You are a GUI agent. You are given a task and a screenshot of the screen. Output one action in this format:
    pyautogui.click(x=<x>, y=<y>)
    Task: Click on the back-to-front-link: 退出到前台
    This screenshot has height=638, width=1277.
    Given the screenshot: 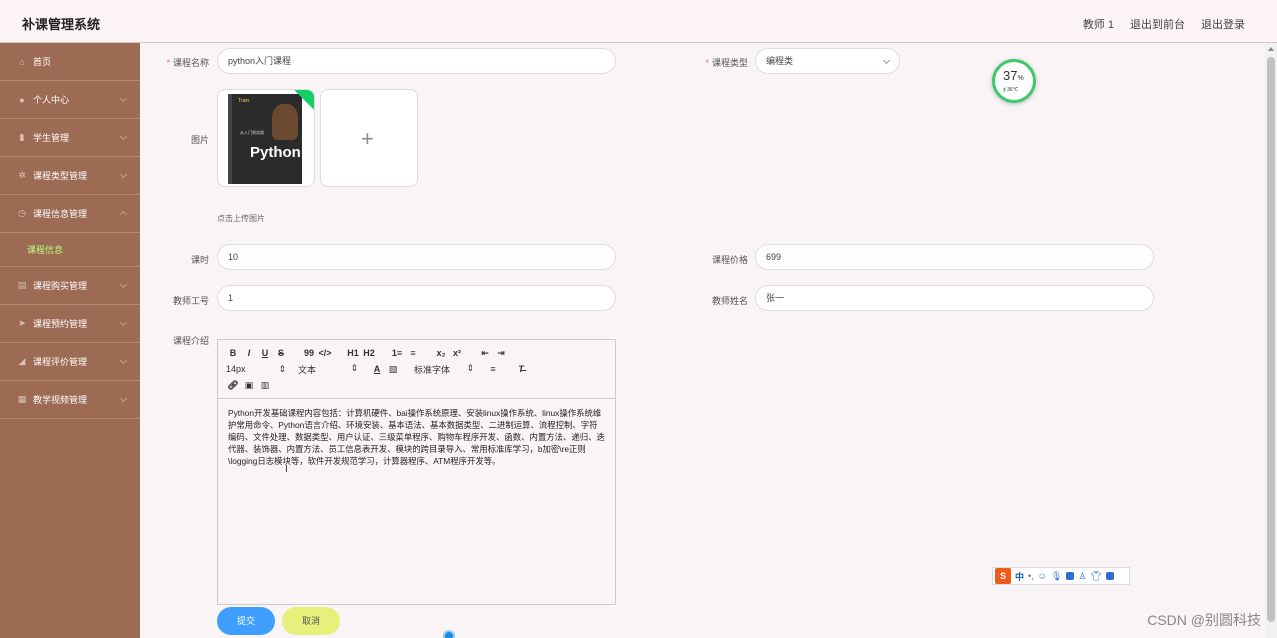 What is the action you would take?
    pyautogui.click(x=1157, y=24)
    